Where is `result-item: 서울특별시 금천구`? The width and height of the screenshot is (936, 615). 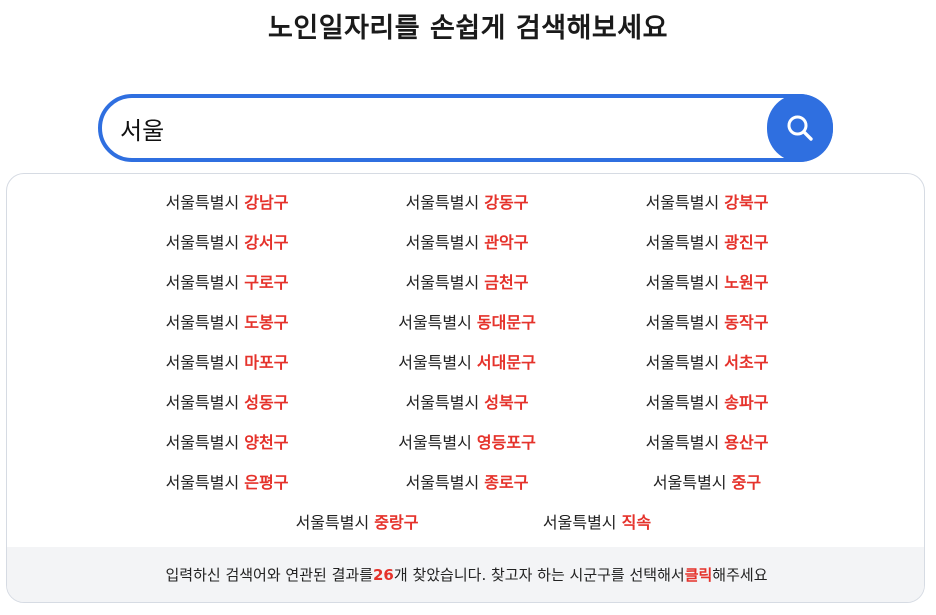
result-item: 서울특별시 금천구 is located at coordinates (467, 283).